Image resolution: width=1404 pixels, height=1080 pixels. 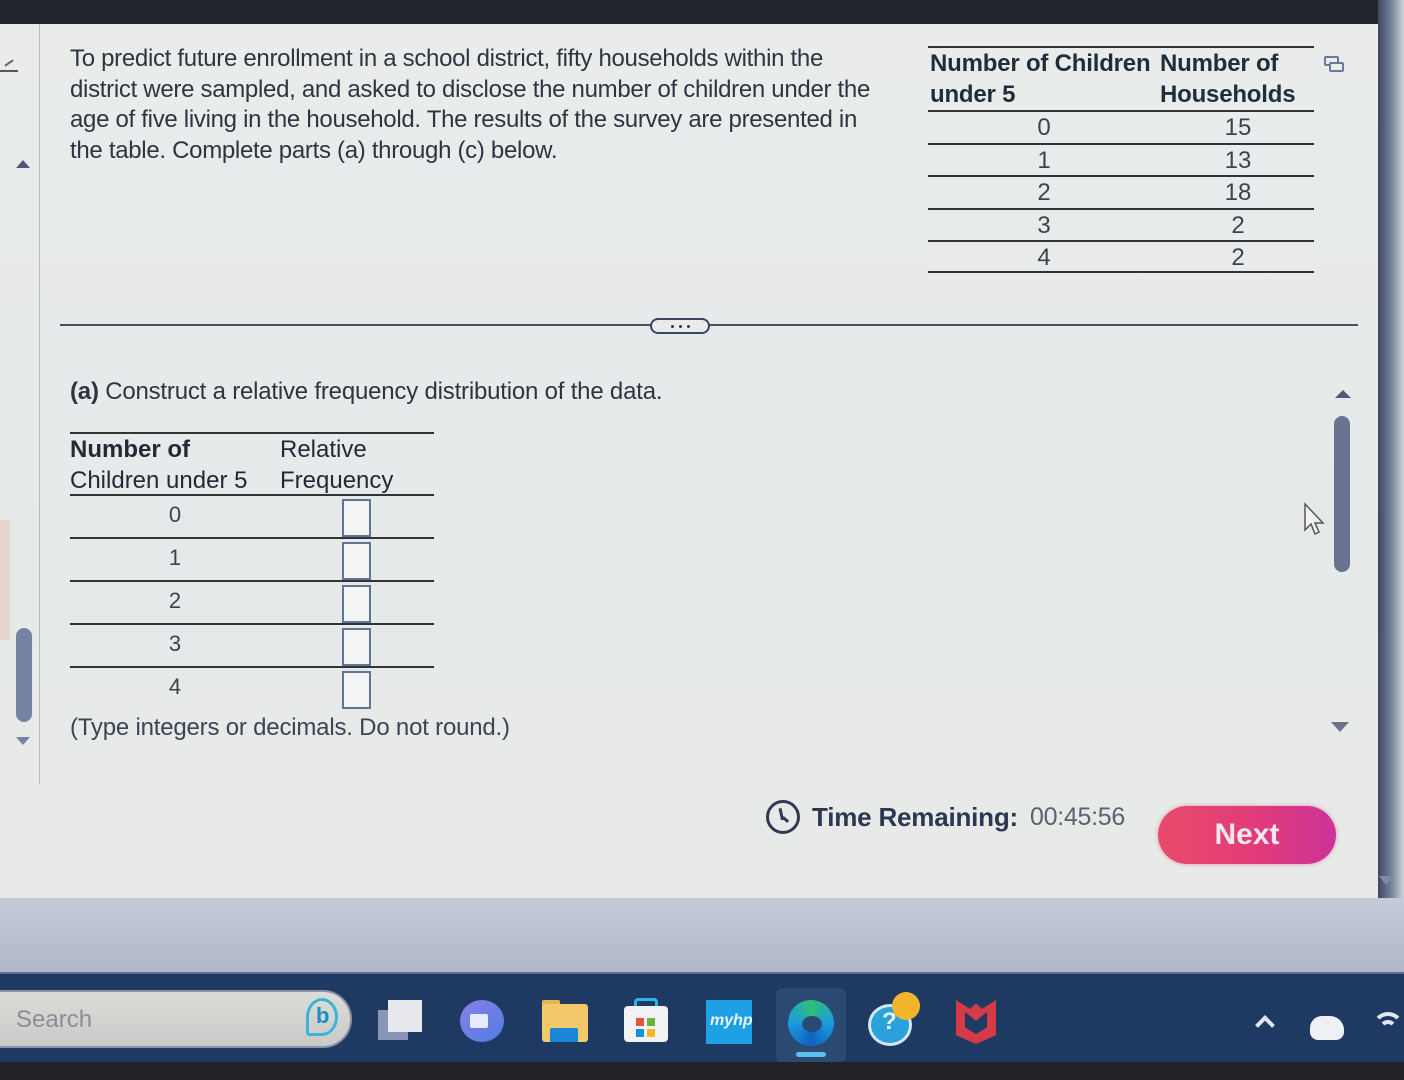 What do you see at coordinates (176, 1019) in the screenshot?
I see `taskbar-search-input: Search` at bounding box center [176, 1019].